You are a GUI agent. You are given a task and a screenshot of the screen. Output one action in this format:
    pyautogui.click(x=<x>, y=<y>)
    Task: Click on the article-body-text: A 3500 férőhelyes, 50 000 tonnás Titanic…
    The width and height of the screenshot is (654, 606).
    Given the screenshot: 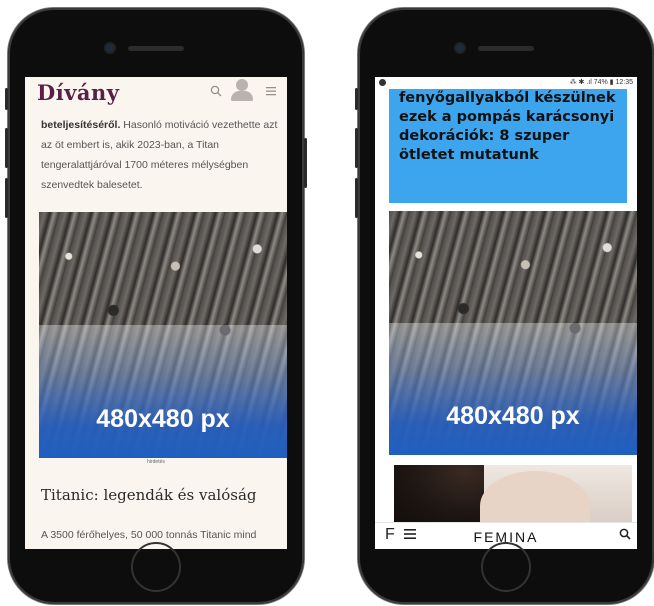 What is the action you would take?
    pyautogui.click(x=149, y=535)
    